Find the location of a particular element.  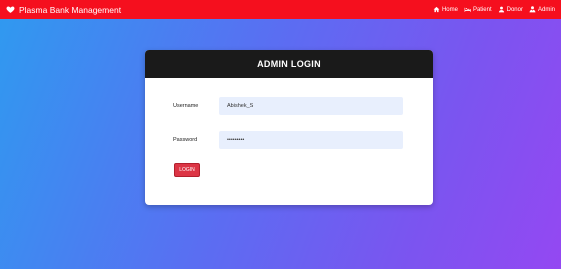

nav-donor: Donor is located at coordinates (510, 9).